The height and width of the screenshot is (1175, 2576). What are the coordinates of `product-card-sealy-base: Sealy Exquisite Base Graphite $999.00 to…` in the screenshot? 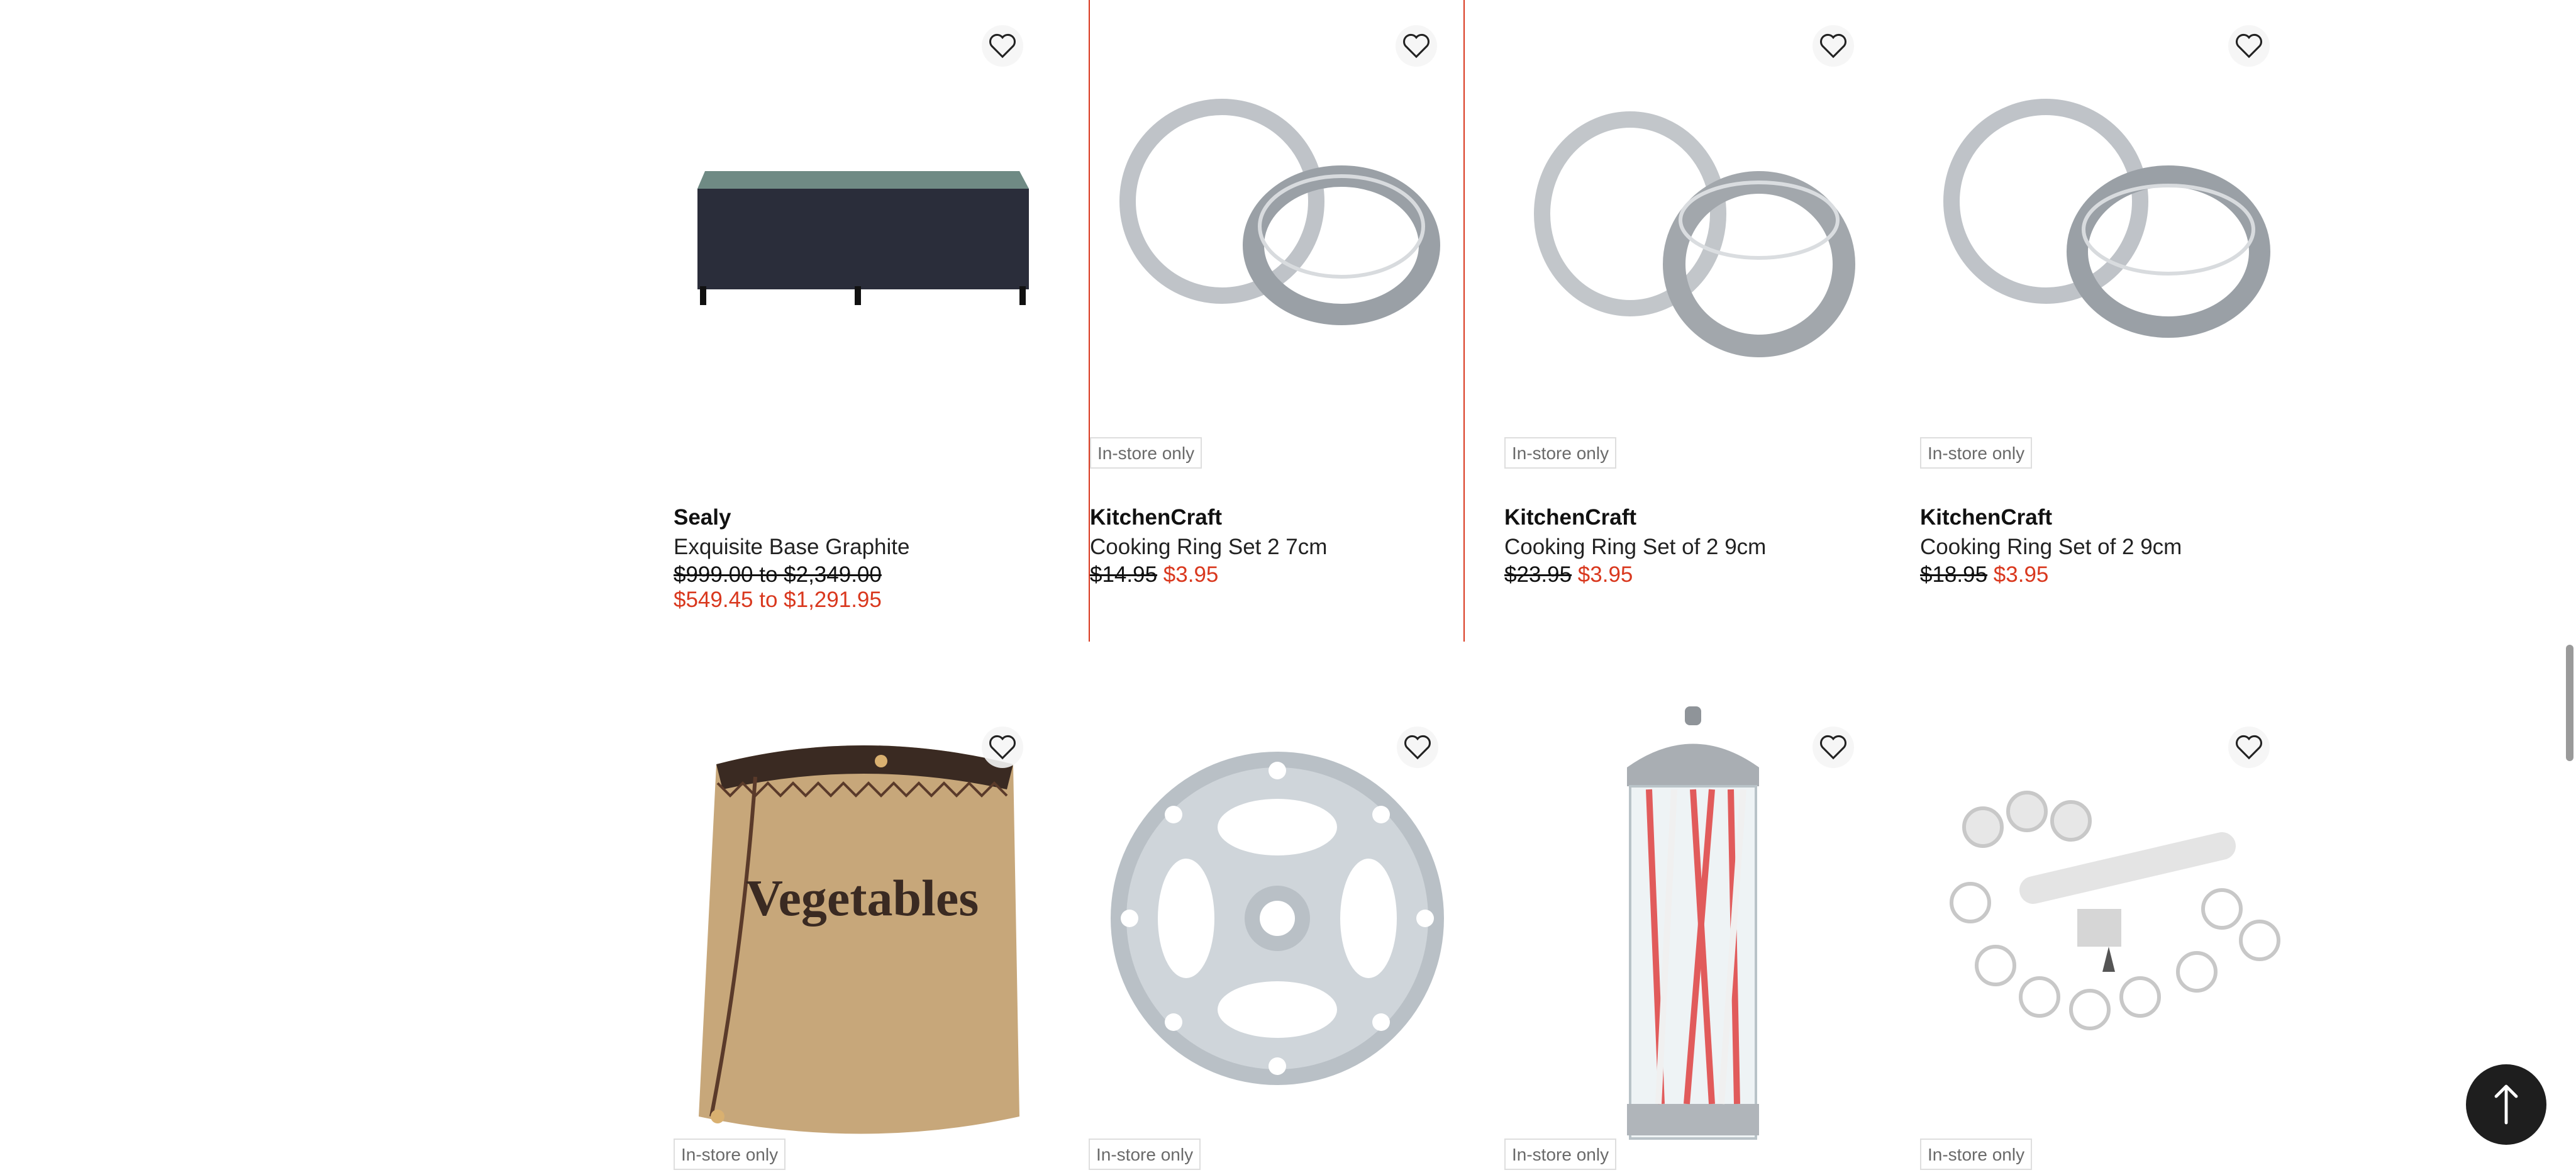 It's located at (862, 321).